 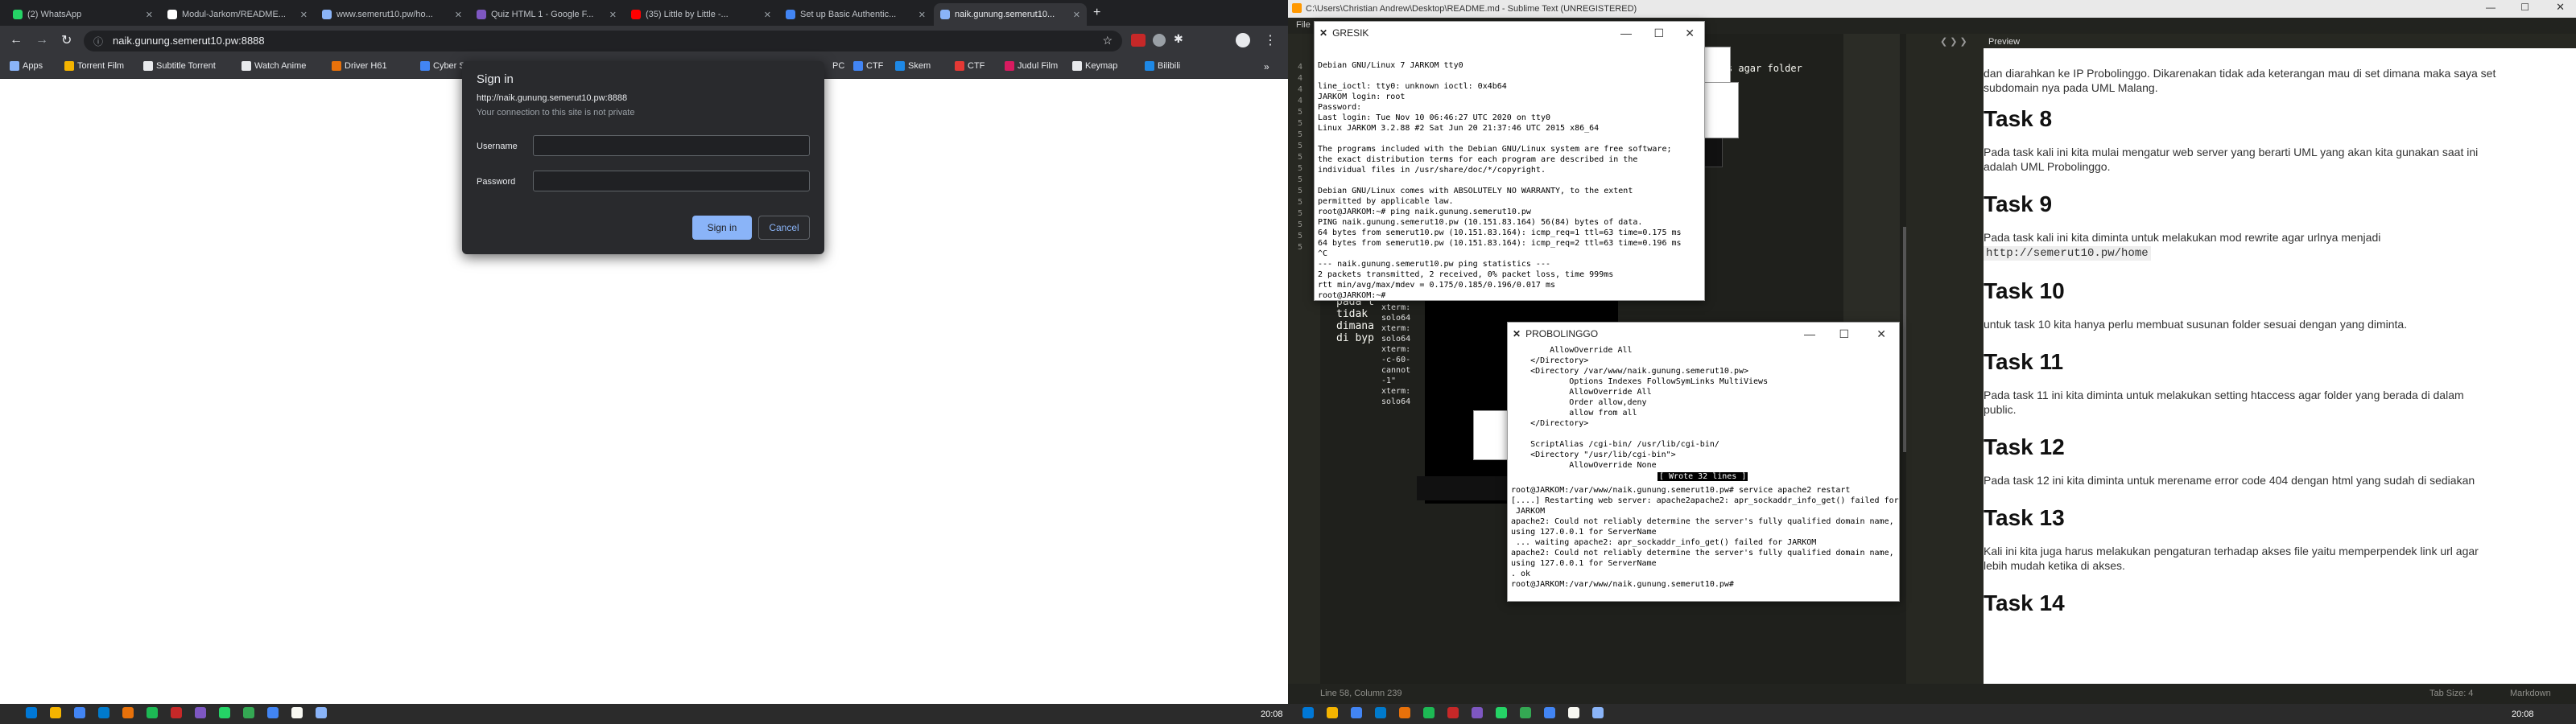 I want to click on bookmark-item: Bilibili, so click(x=1162, y=66).